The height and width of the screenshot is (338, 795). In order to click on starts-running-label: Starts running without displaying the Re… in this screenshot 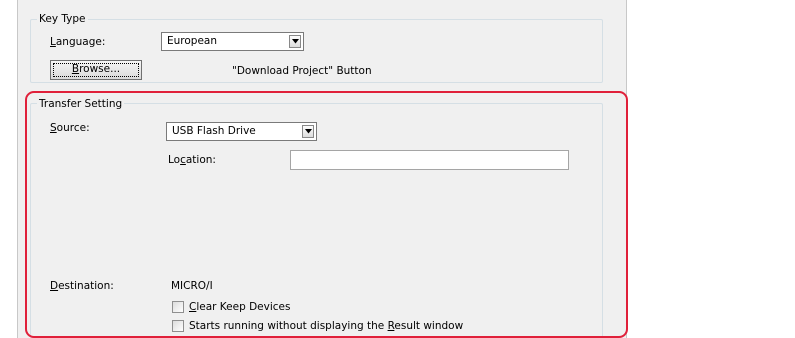, I will do `click(326, 326)`.